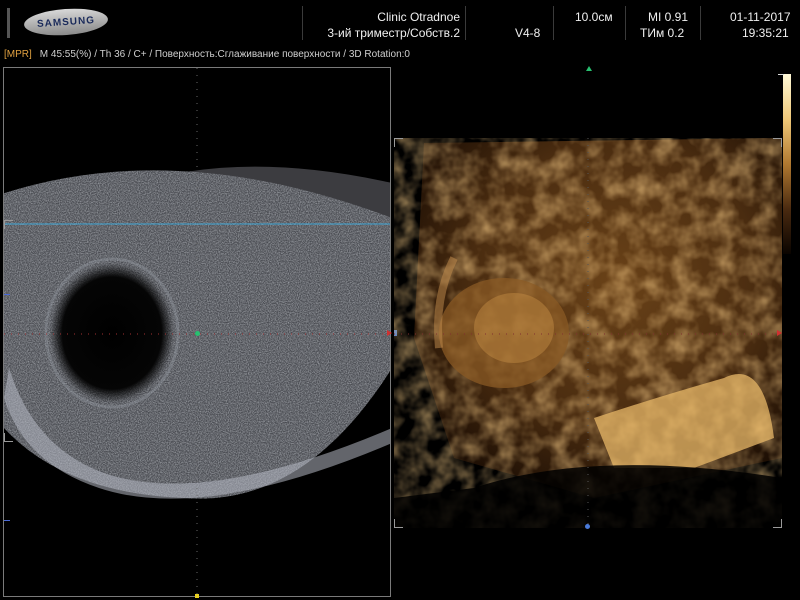  Describe the element at coordinates (8, 23) in the screenshot. I see `window-edge-marker` at that location.